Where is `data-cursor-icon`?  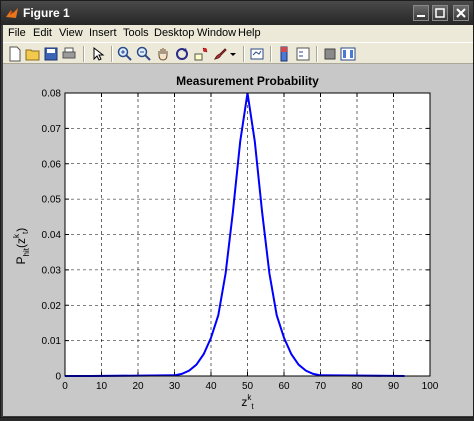
data-cursor-icon is located at coordinates (201, 54).